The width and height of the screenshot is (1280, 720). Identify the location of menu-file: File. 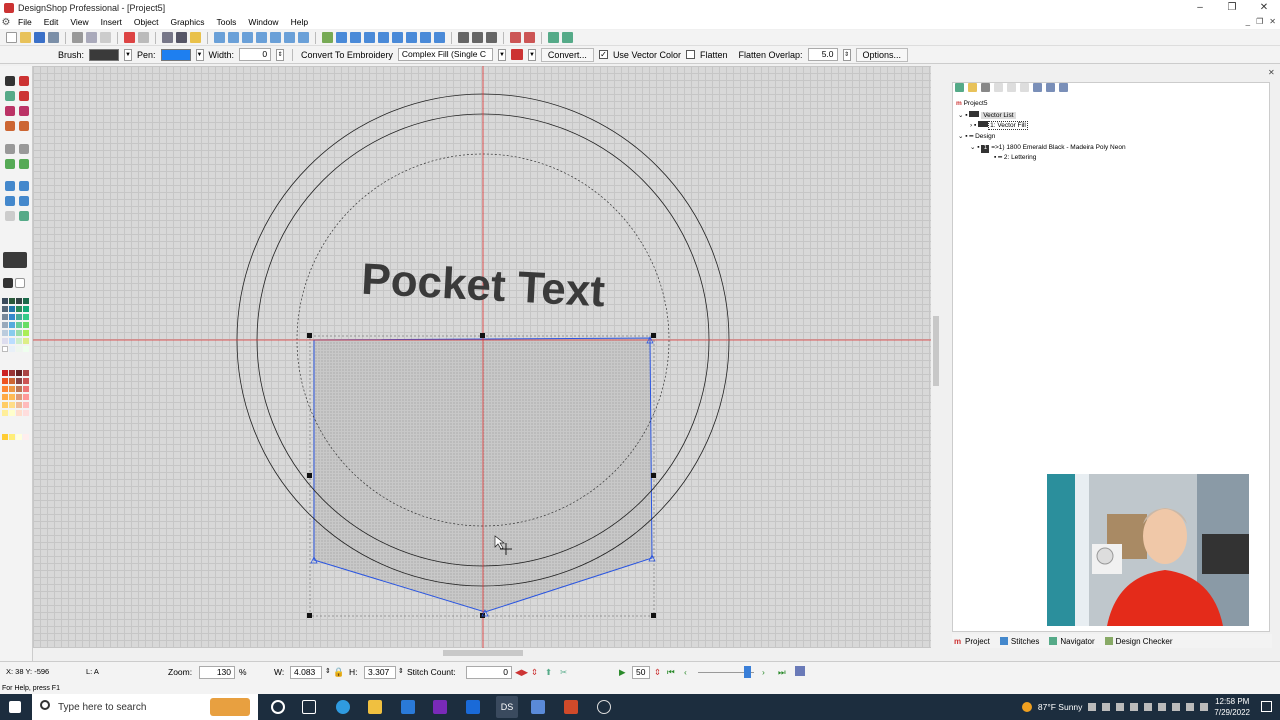
(25, 22).